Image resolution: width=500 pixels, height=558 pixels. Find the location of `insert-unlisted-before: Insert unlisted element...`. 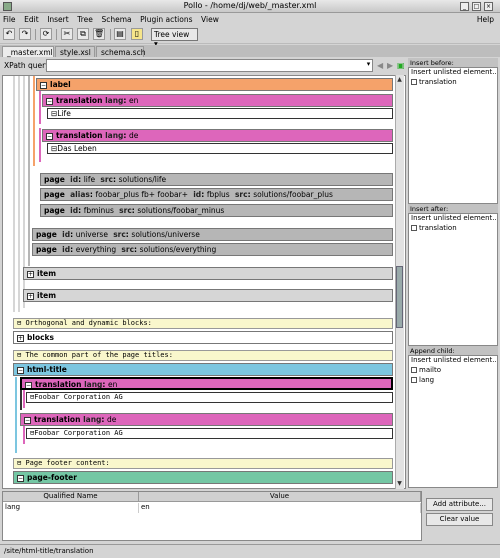

insert-unlisted-before: Insert unlisted element... is located at coordinates (453, 73).